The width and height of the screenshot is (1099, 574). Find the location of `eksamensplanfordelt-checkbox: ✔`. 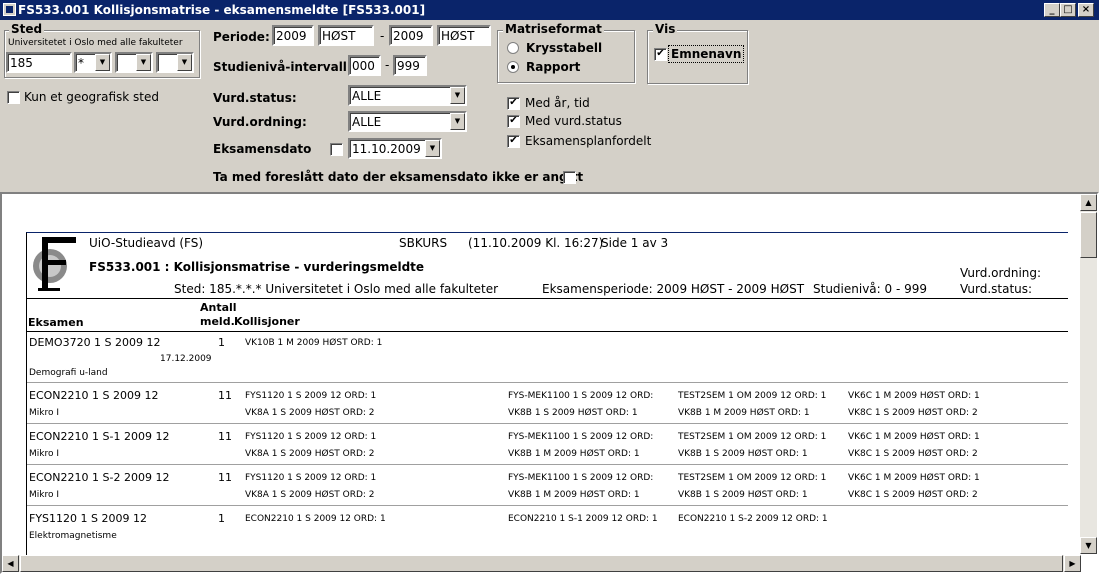

eksamensplanfordelt-checkbox: ✔ is located at coordinates (513, 141).